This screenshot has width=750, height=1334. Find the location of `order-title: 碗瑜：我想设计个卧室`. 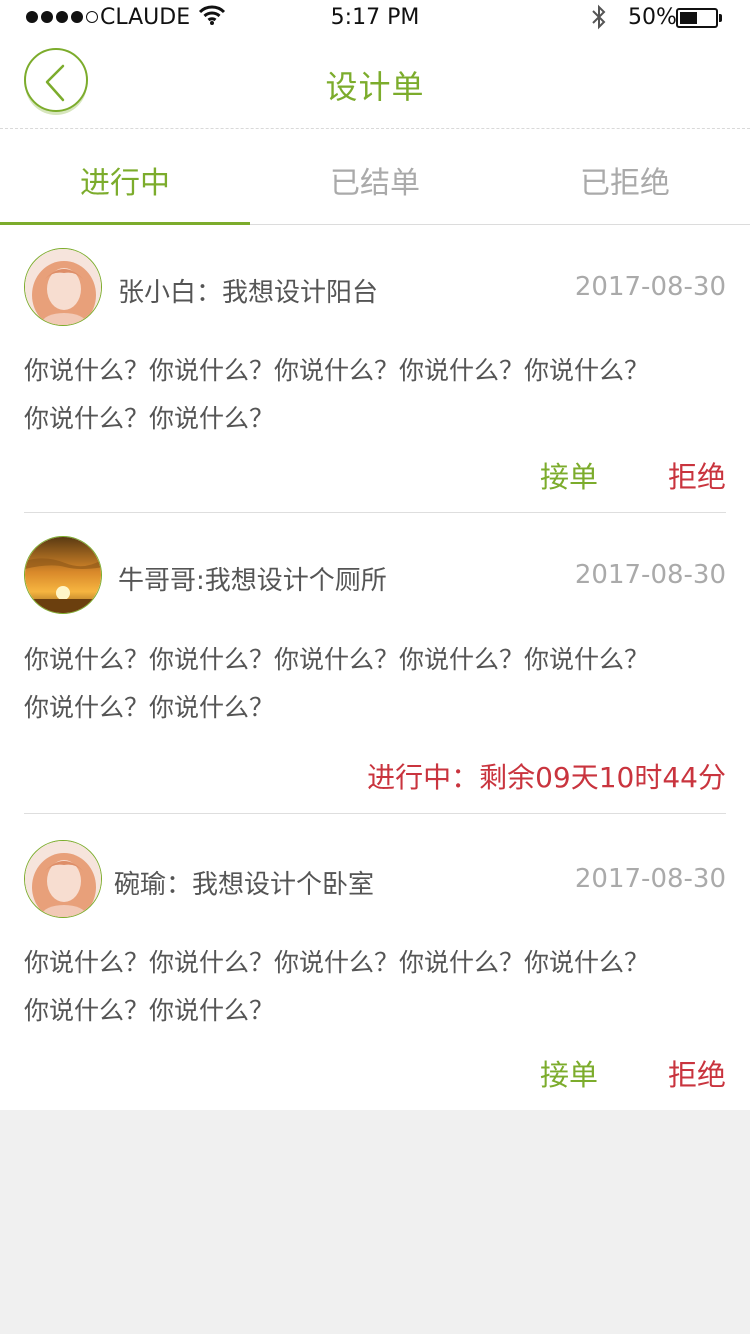

order-title: 碗瑜：我想设计个卧室 is located at coordinates (244, 882).